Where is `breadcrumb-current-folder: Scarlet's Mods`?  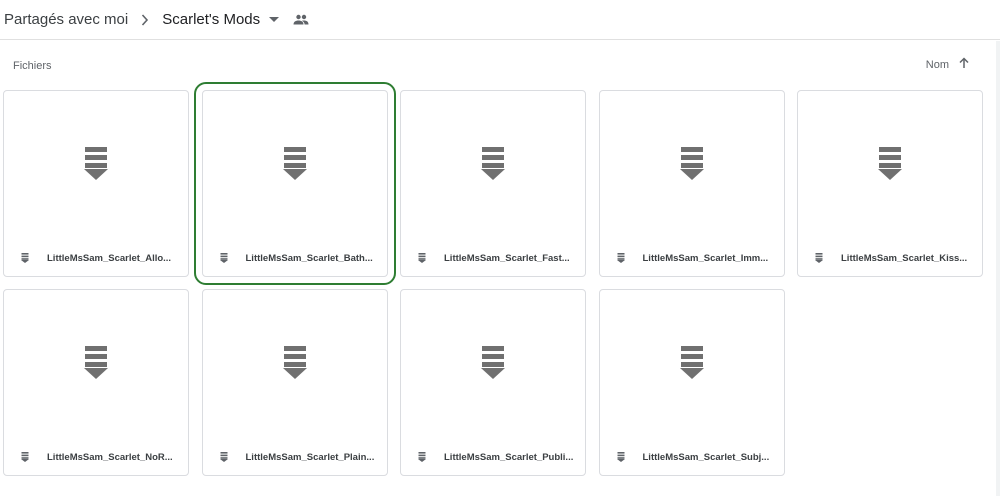
breadcrumb-current-folder: Scarlet's Mods is located at coordinates (211, 19).